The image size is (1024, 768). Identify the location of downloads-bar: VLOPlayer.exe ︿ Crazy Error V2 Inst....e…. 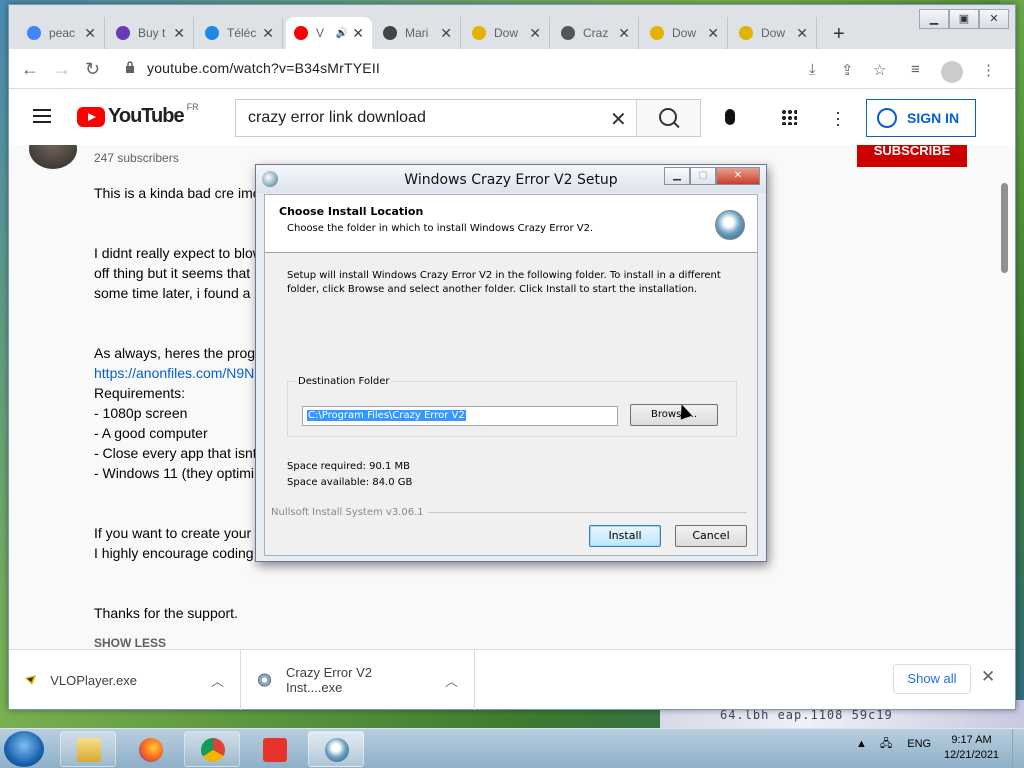
(512, 679).